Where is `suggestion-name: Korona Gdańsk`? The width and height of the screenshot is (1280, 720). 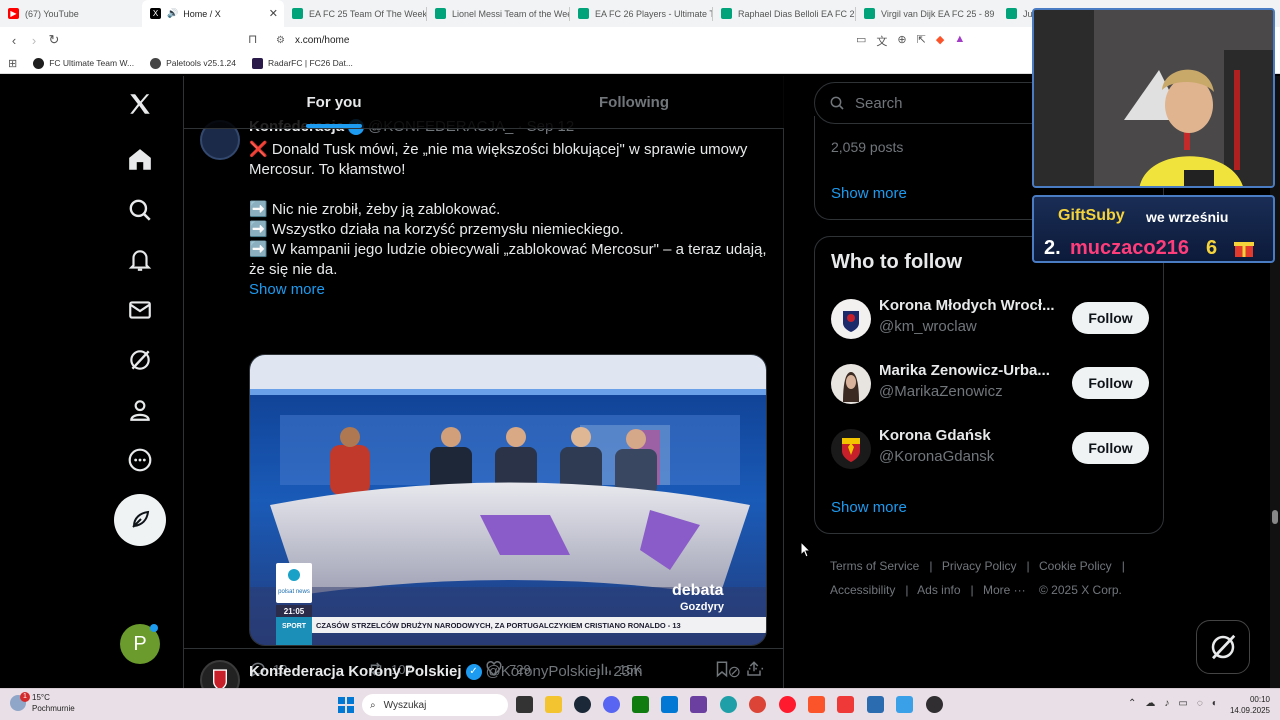
suggestion-name: Korona Gdańsk is located at coordinates (969, 435).